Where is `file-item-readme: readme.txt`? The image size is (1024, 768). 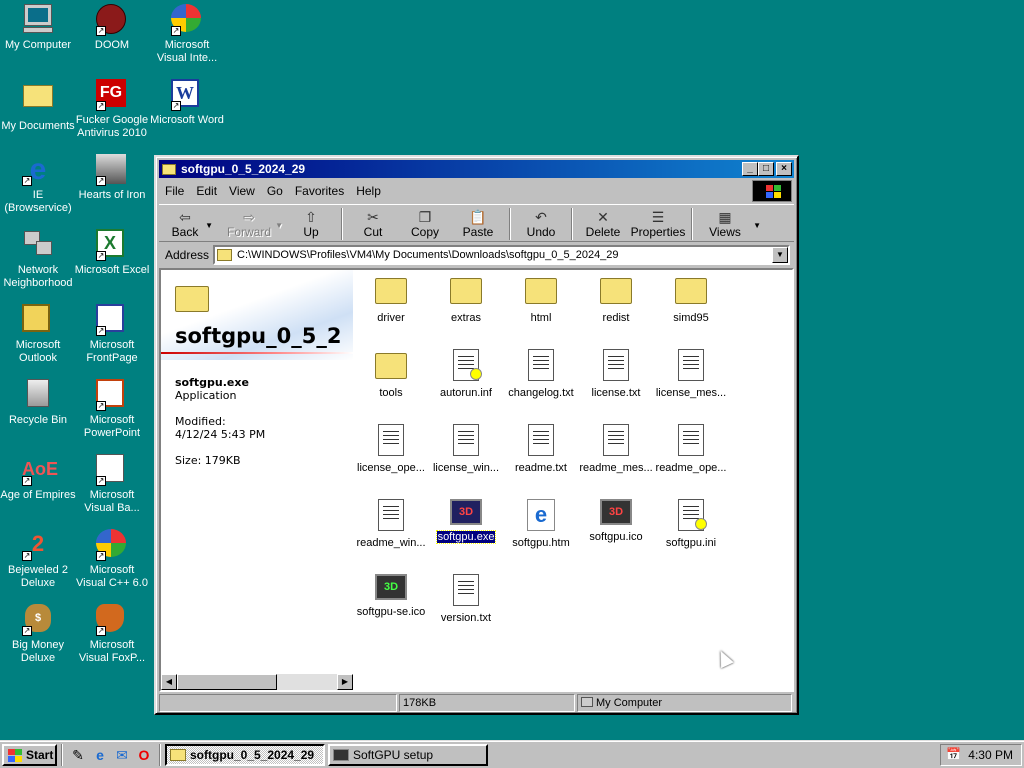
file-item-readme: readme.txt is located at coordinates (541, 449).